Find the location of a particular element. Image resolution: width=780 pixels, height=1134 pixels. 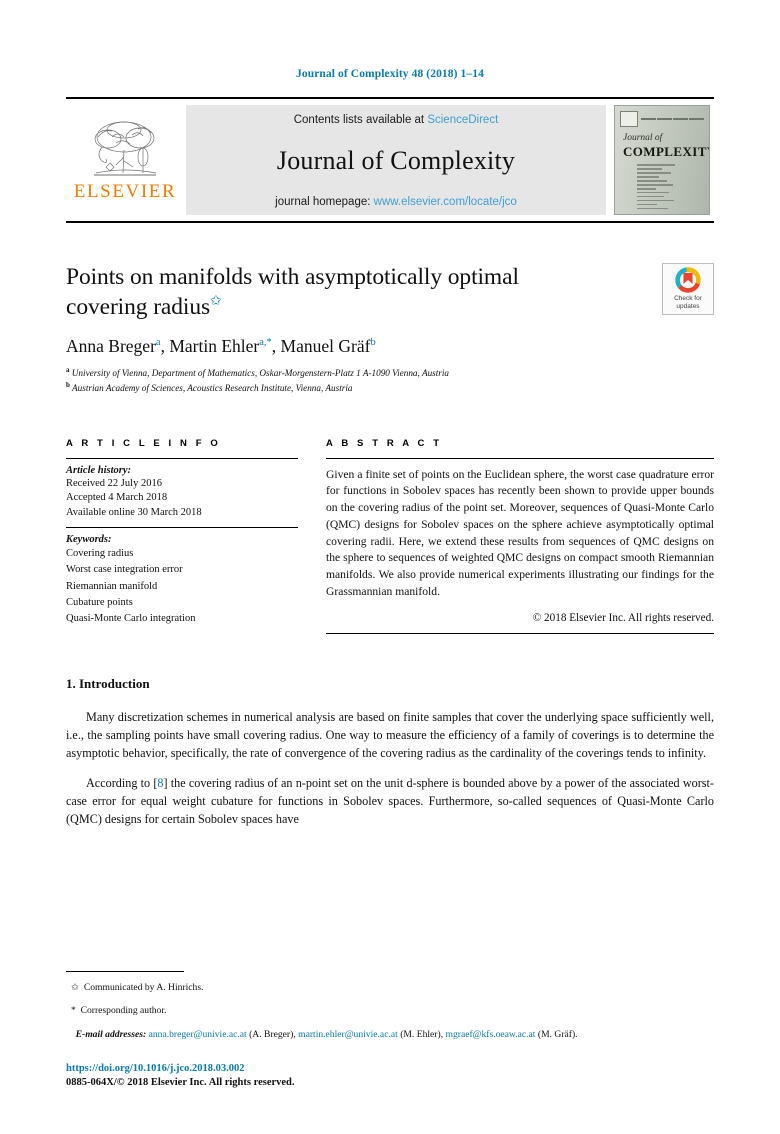

contents-prefix: Contents lists available at is located at coordinates (360, 120).